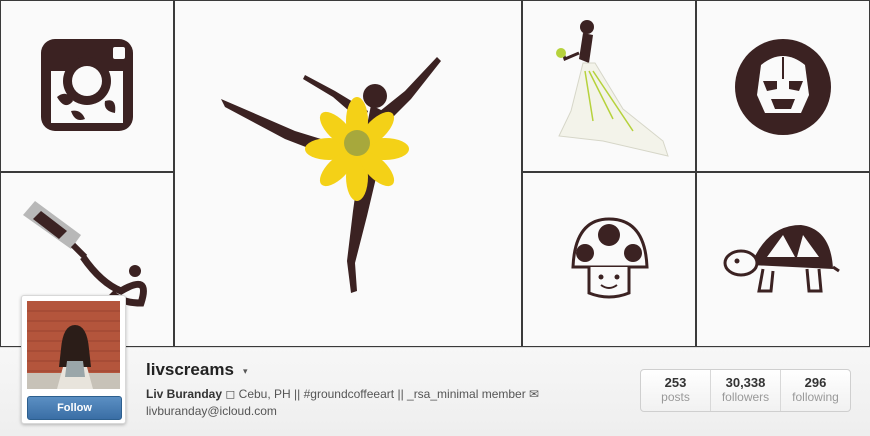 The width and height of the screenshot is (870, 436). What do you see at coordinates (675, 382) in the screenshot?
I see `stat-posts-value: 253` at bounding box center [675, 382].